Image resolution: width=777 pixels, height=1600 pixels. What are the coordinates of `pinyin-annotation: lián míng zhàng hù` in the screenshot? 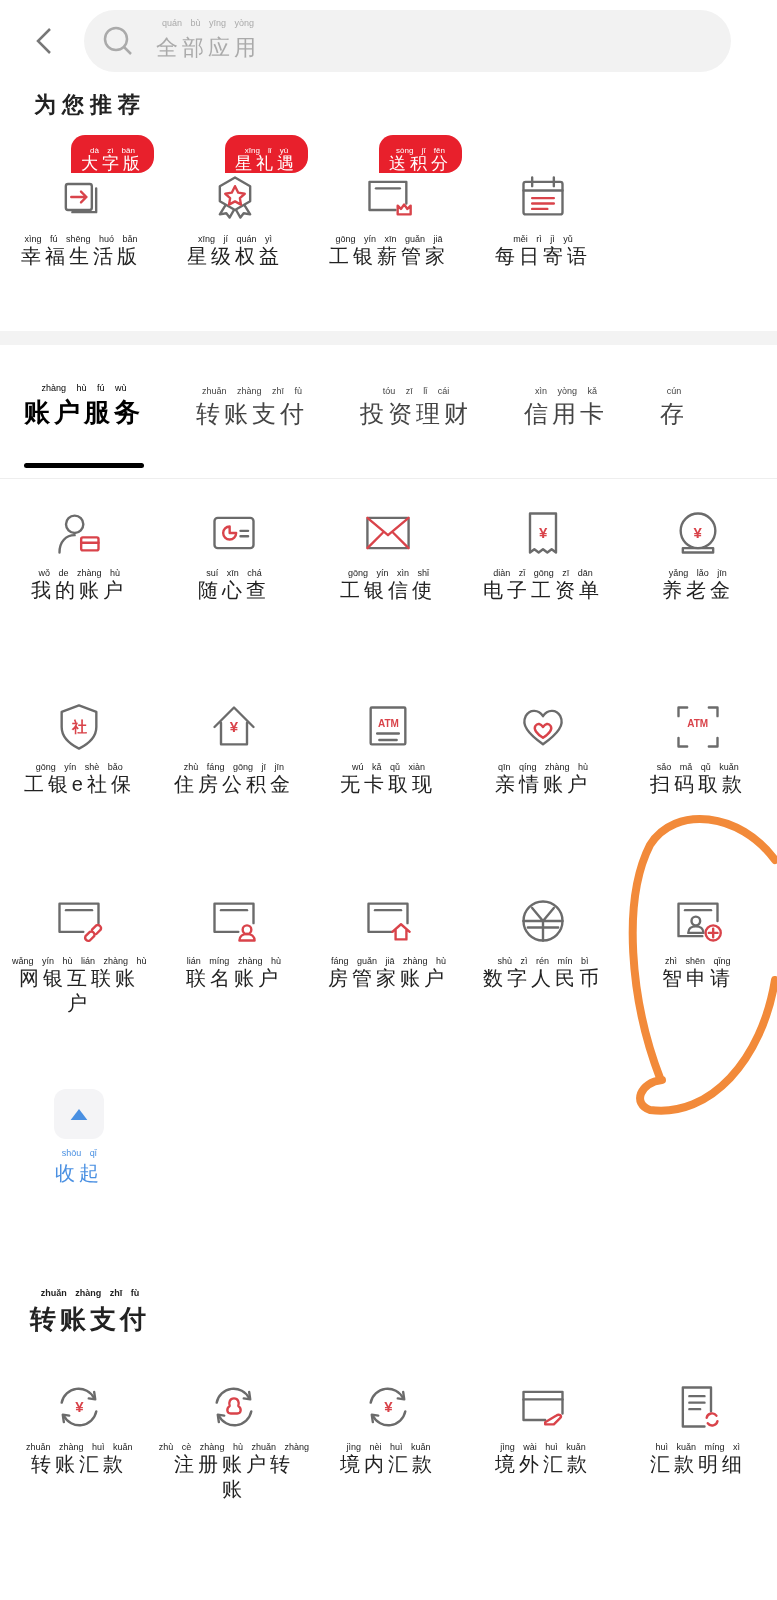 It's located at (233, 961).